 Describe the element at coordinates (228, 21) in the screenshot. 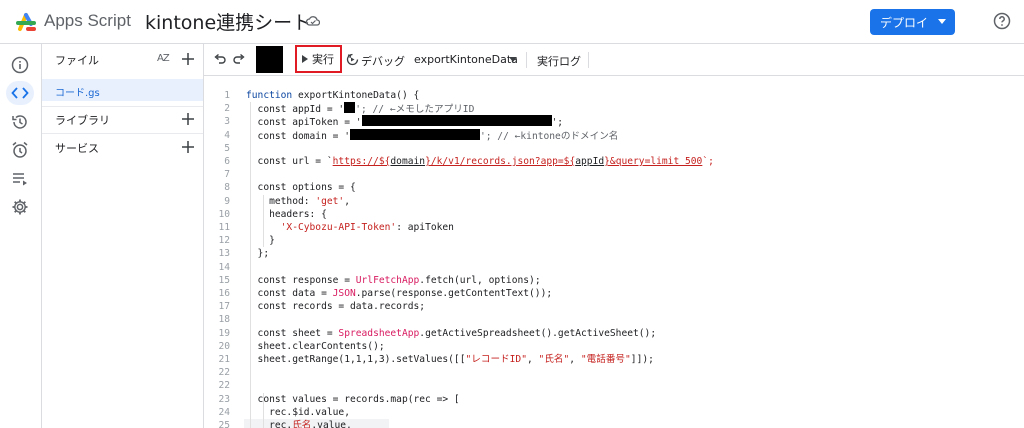

I see `project-title: kintone連携シート` at that location.